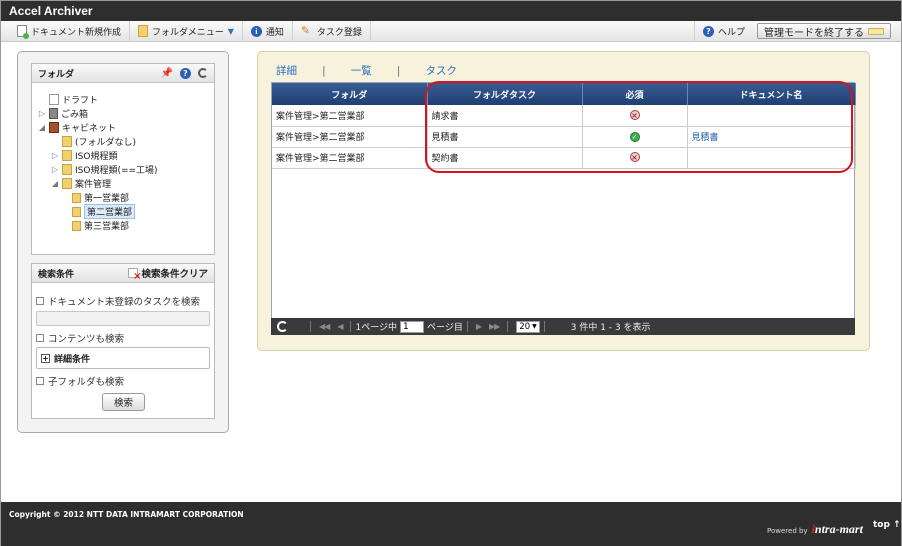 This screenshot has height=546, width=902. Describe the element at coordinates (123, 318) in the screenshot. I see `search-text-input` at that location.